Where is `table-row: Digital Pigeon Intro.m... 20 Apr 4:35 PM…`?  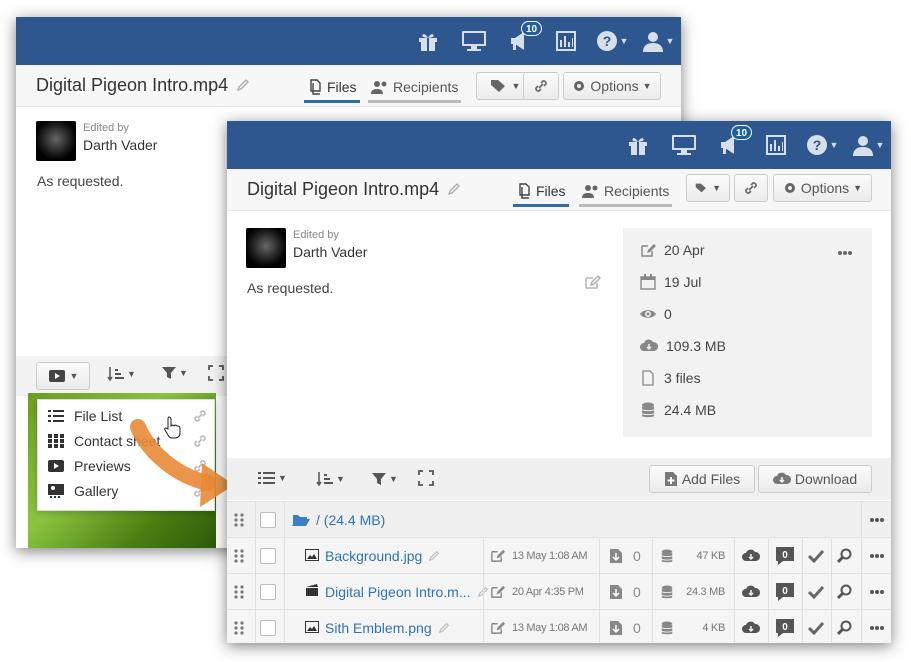
table-row: Digital Pigeon Intro.m... 20 Apr 4:35 PM… is located at coordinates (559, 591).